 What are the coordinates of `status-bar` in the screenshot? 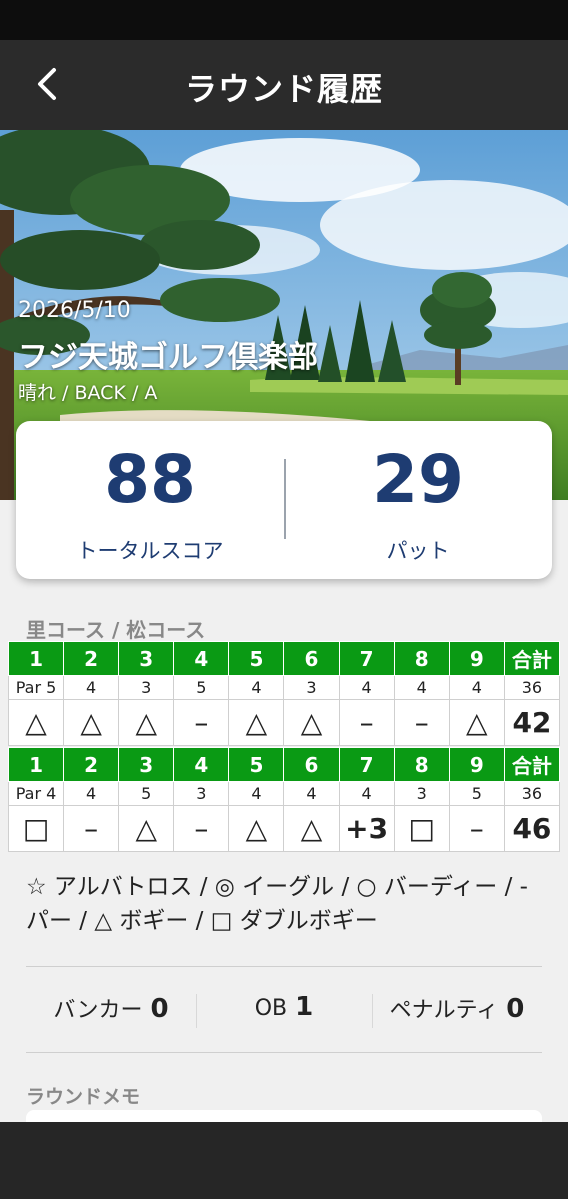 It's located at (284, 20).